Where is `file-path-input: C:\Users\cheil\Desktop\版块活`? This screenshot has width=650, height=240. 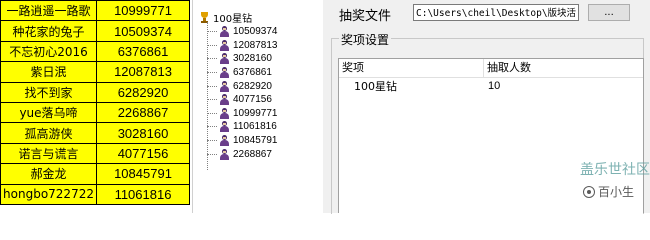 file-path-input: C:\Users\cheil\Desktop\版块活 is located at coordinates (496, 12).